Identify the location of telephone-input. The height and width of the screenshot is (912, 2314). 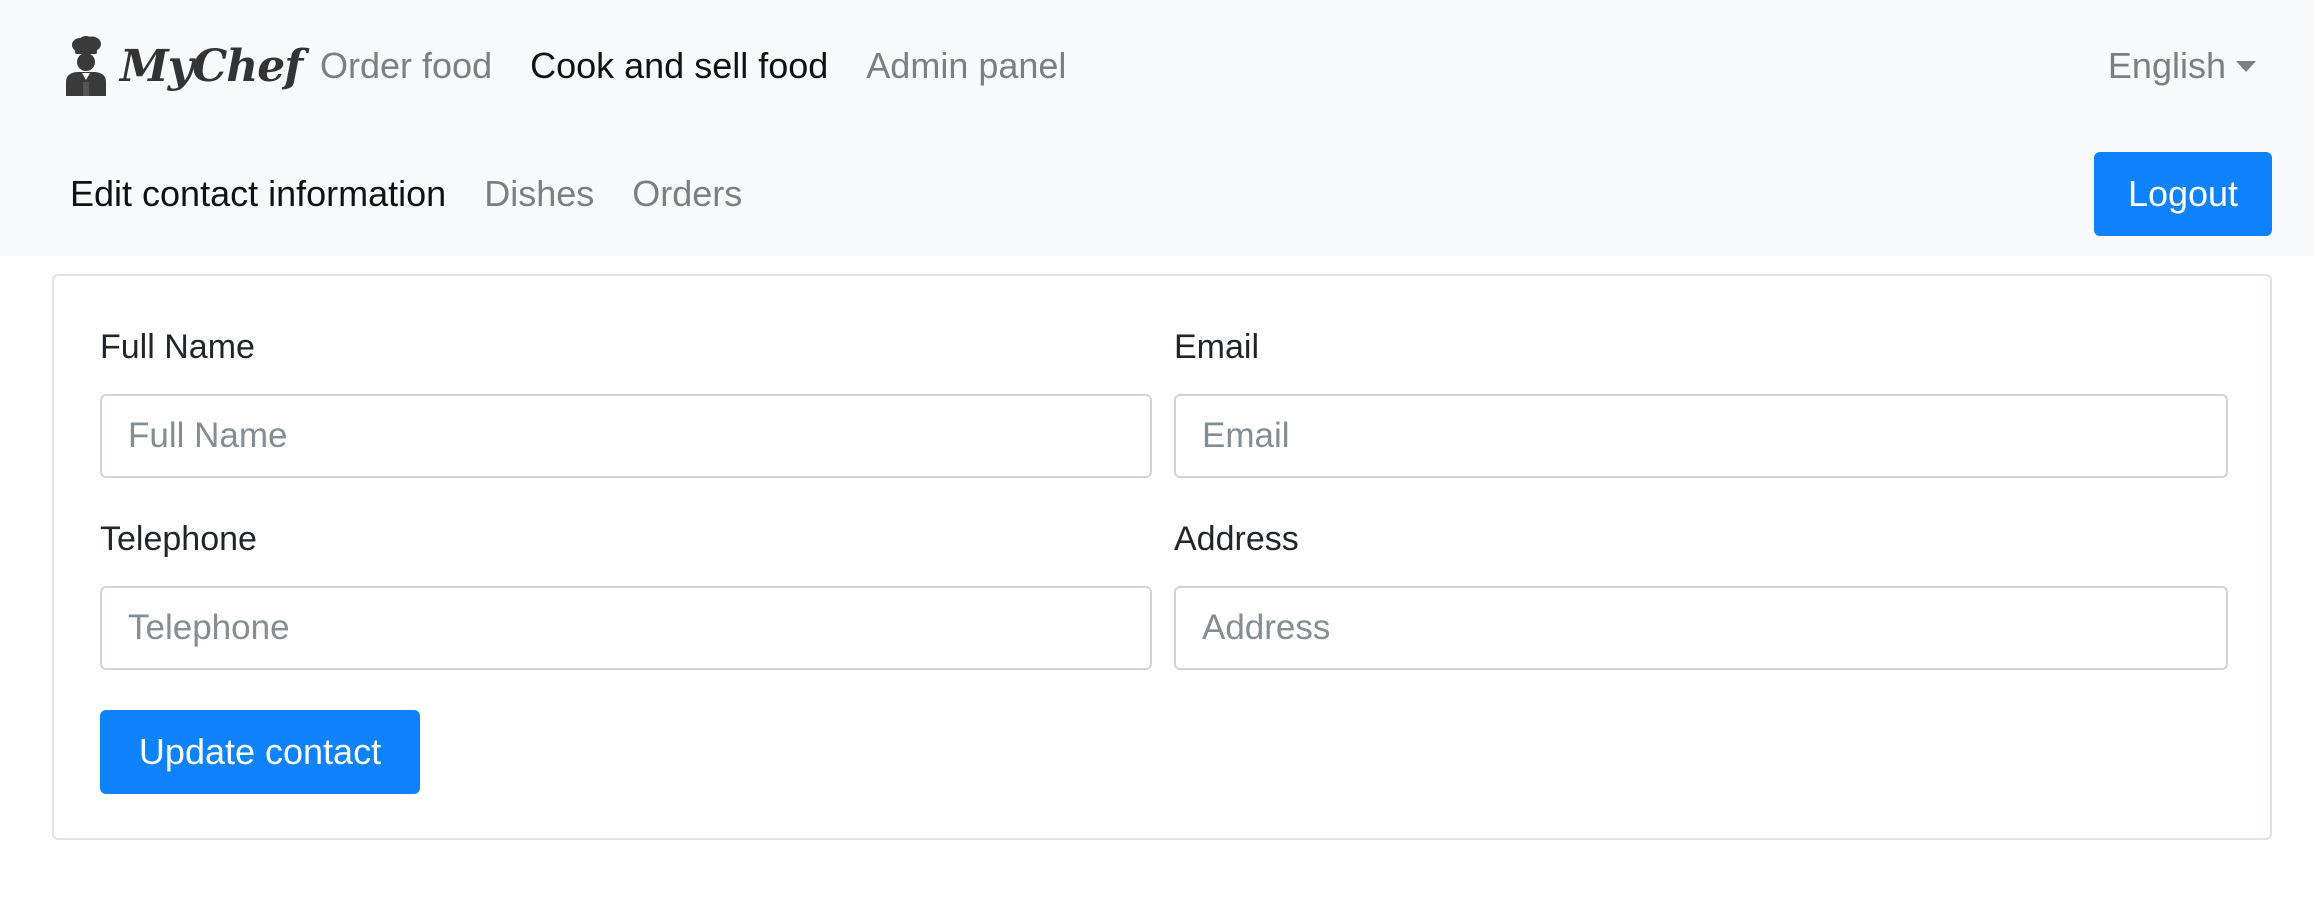
(626, 628).